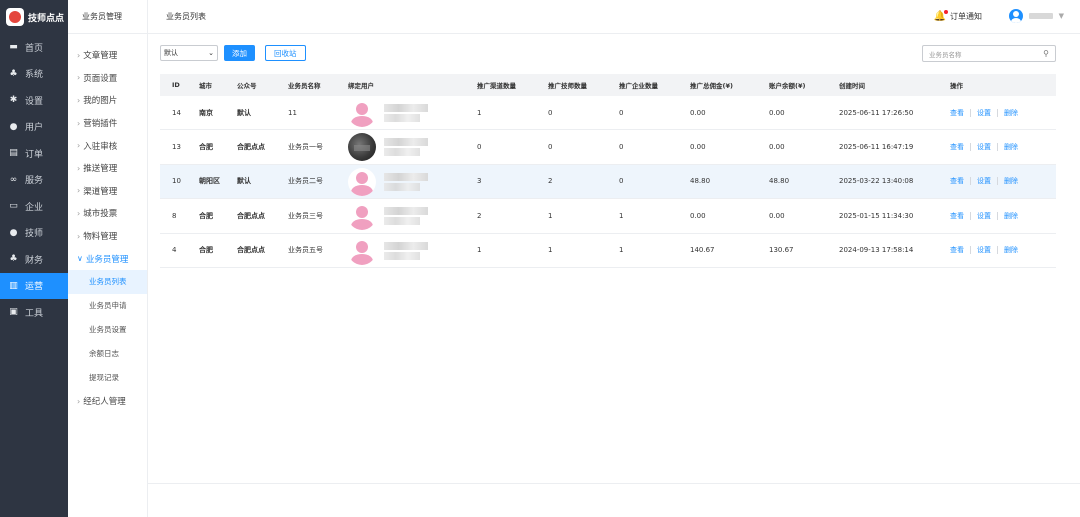  I want to click on add-button: 添加, so click(239, 53).